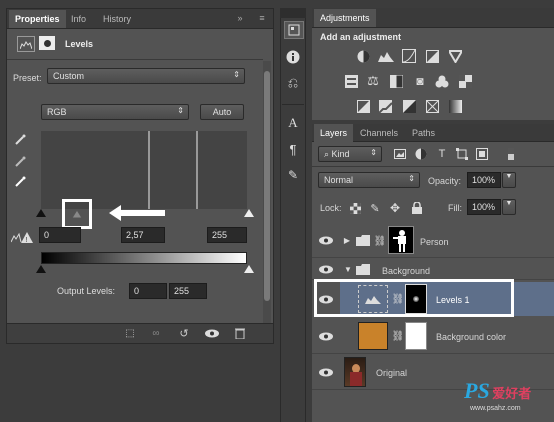  What do you see at coordinates (455, 106) in the screenshot?
I see `gradient-map-icon` at bounding box center [455, 106].